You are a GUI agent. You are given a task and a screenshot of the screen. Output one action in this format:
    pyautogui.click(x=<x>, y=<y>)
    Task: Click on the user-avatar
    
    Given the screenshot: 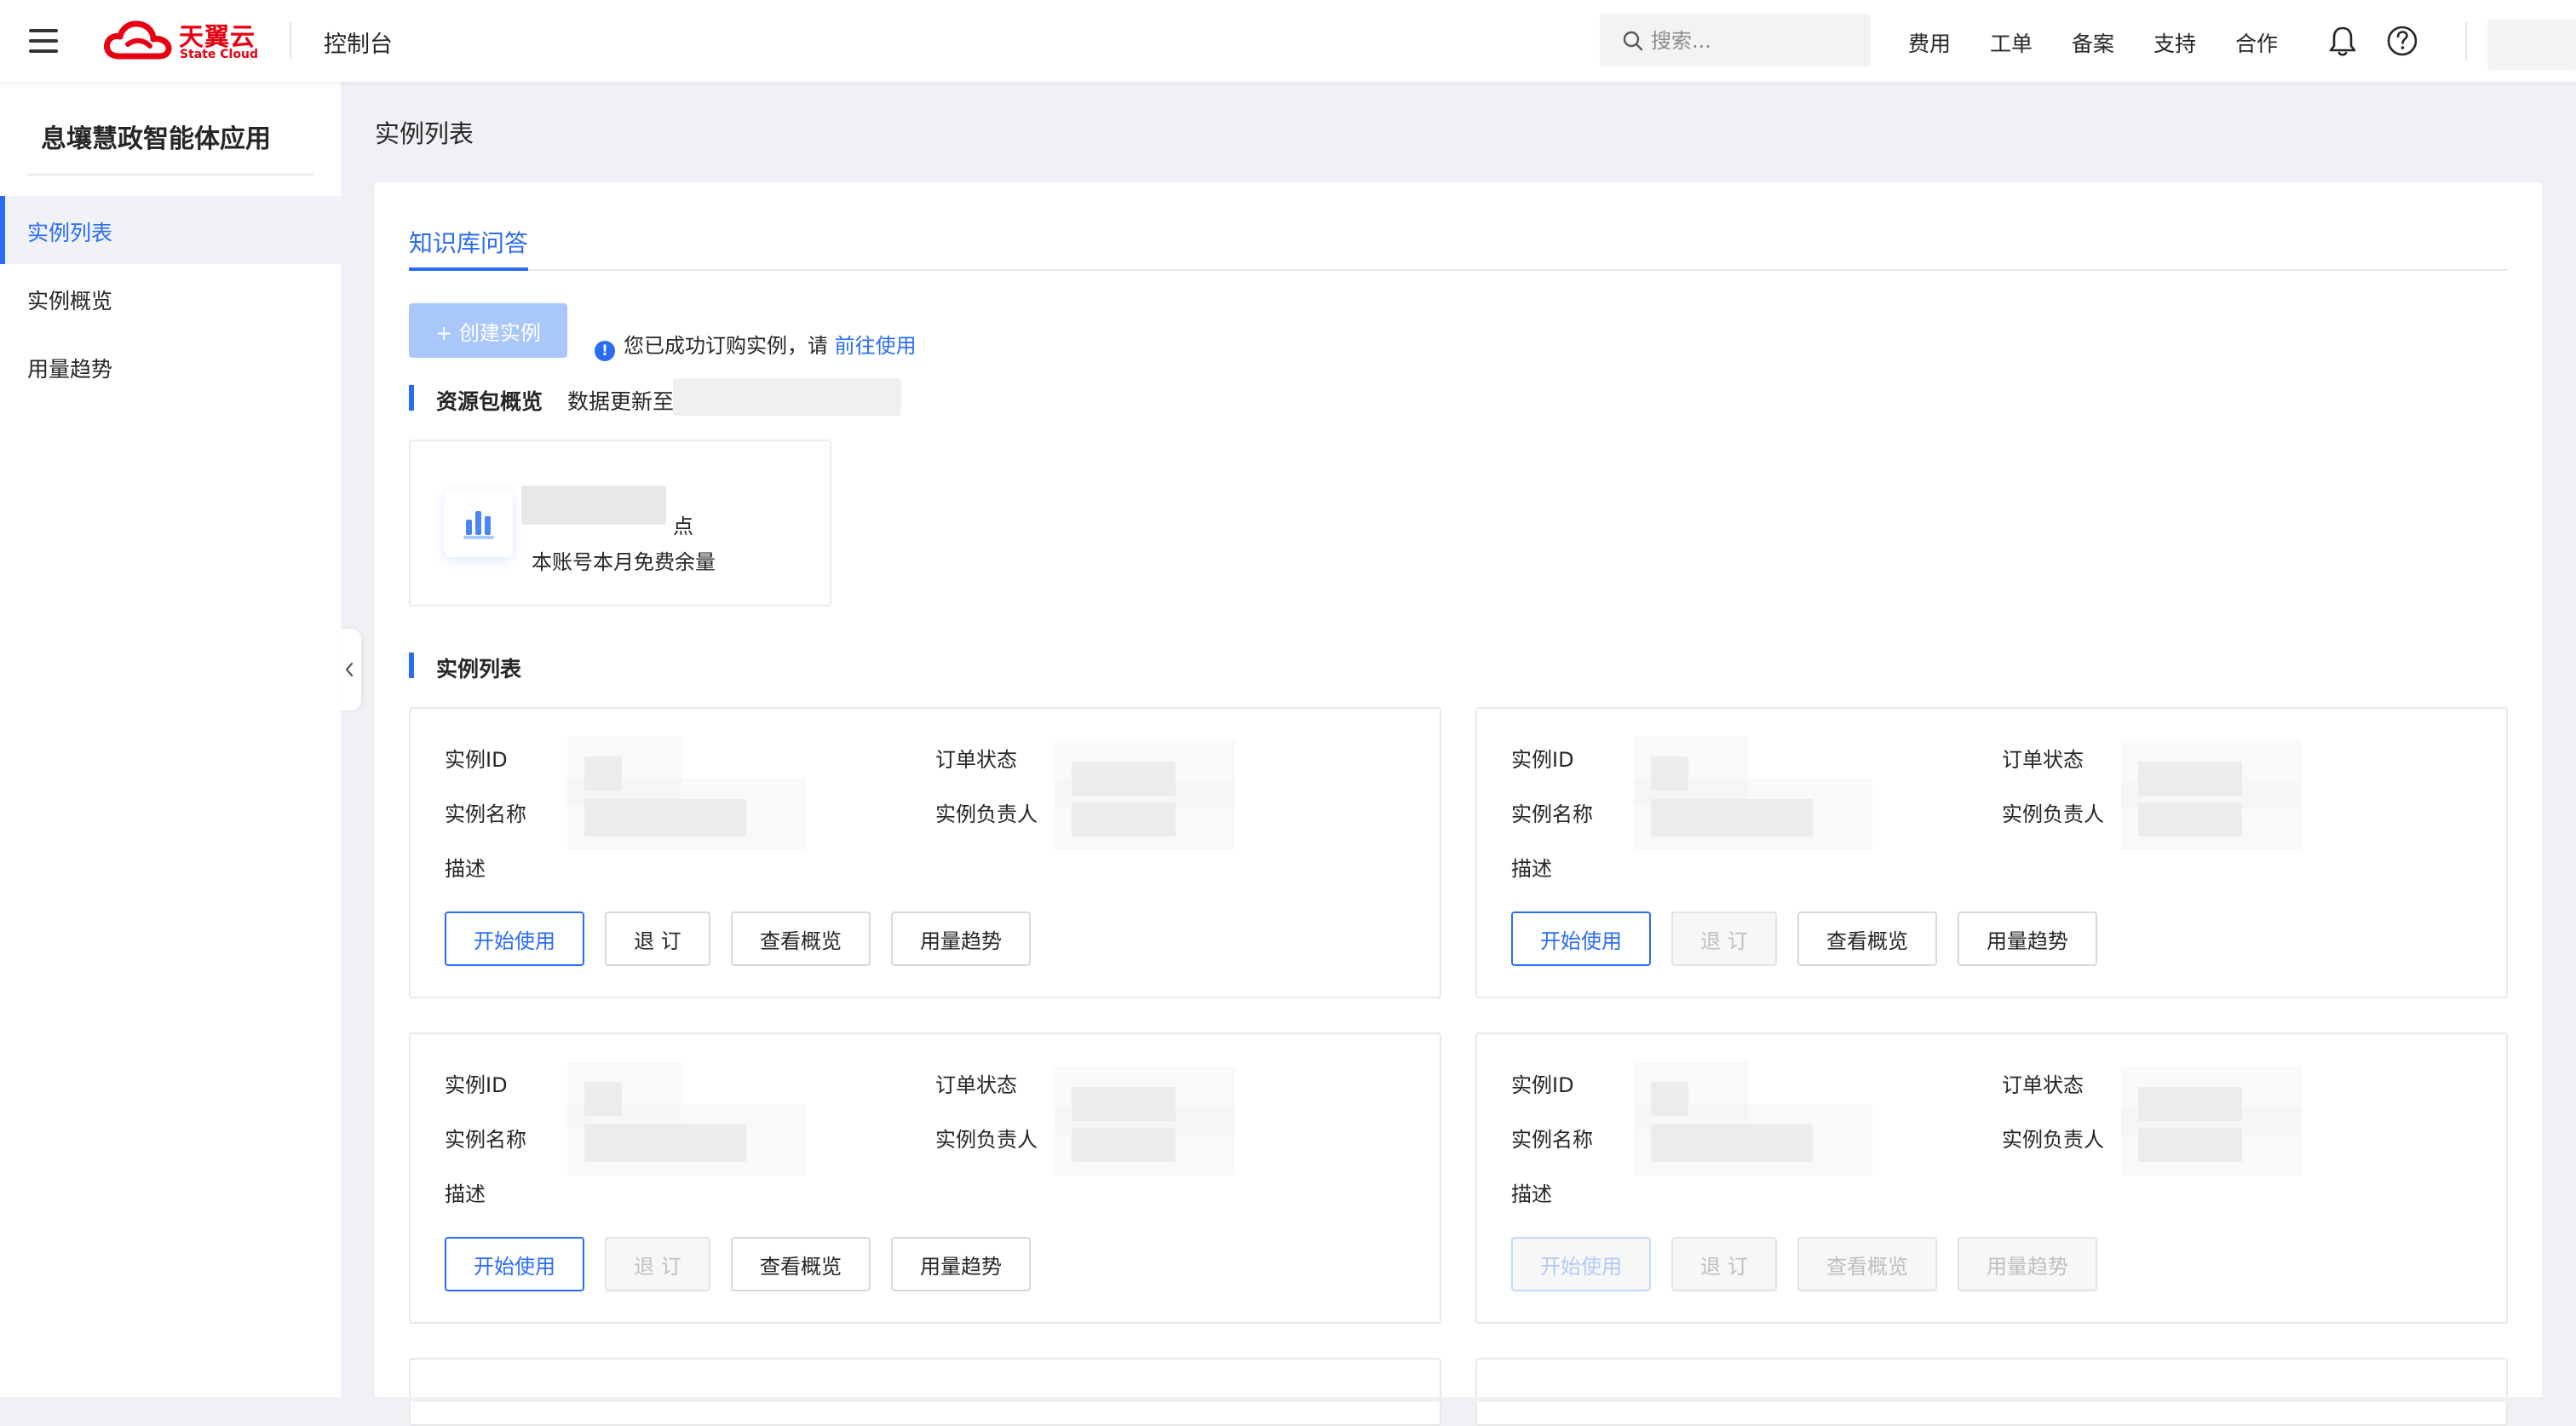 What is the action you would take?
    pyautogui.click(x=2531, y=45)
    